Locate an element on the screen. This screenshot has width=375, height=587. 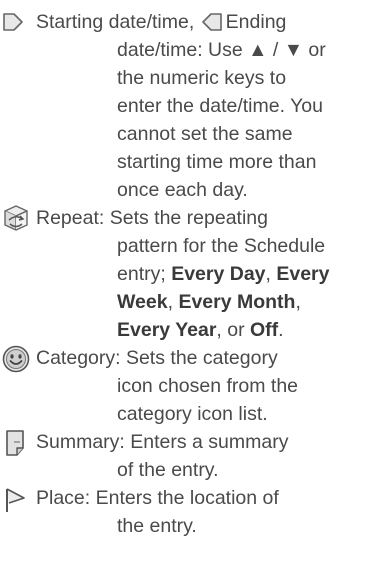
option-every-week-part2: Week is located at coordinates (142, 302).